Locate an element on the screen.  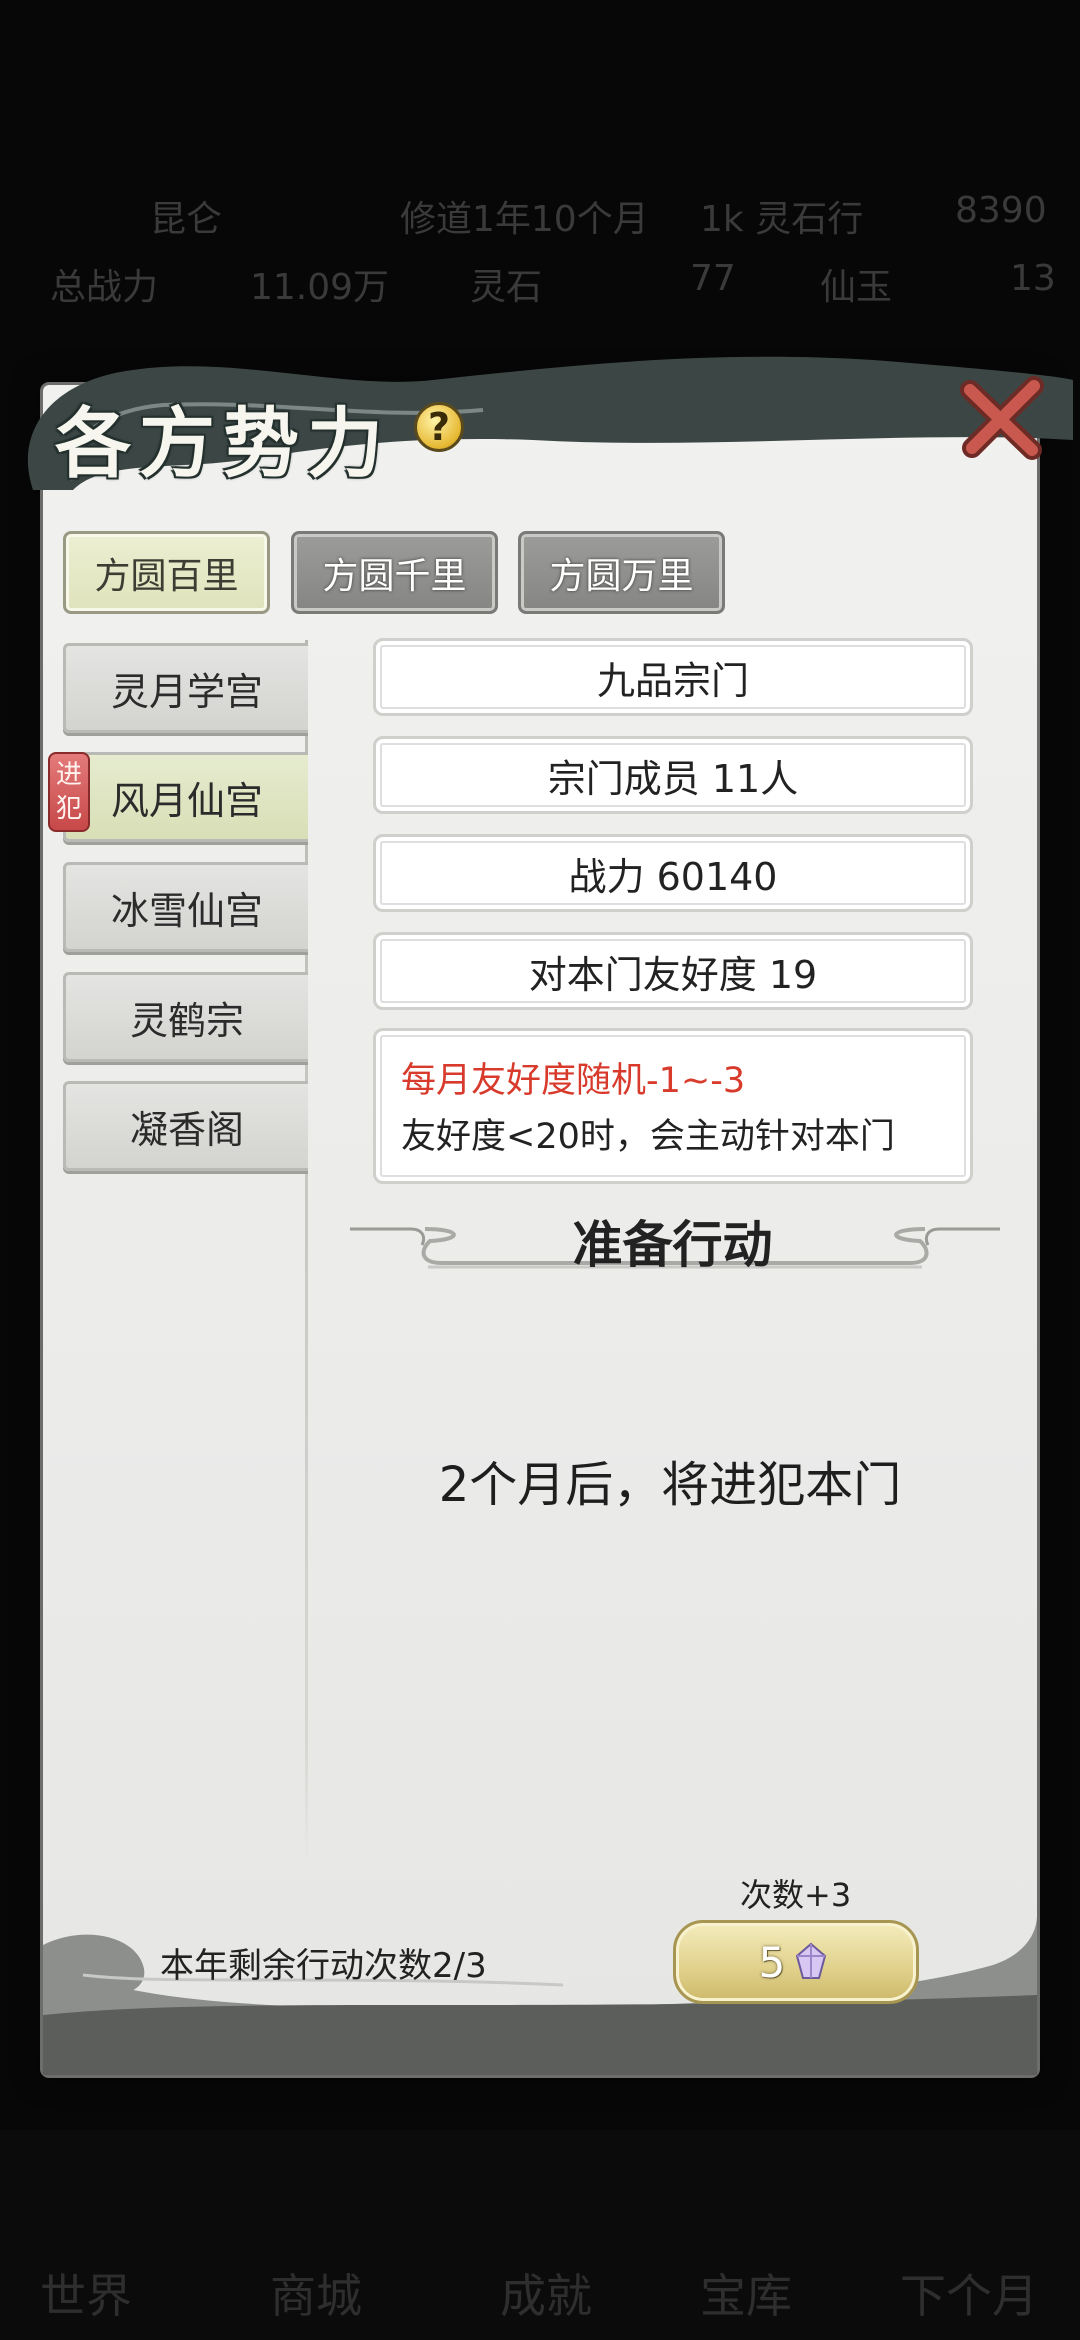
crystal-icon is located at coordinates (811, 1960).